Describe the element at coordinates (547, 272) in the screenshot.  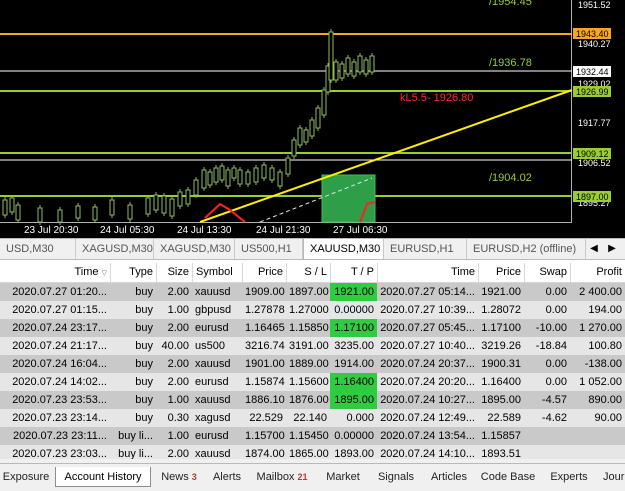
I see `col-swap: Swap` at that location.